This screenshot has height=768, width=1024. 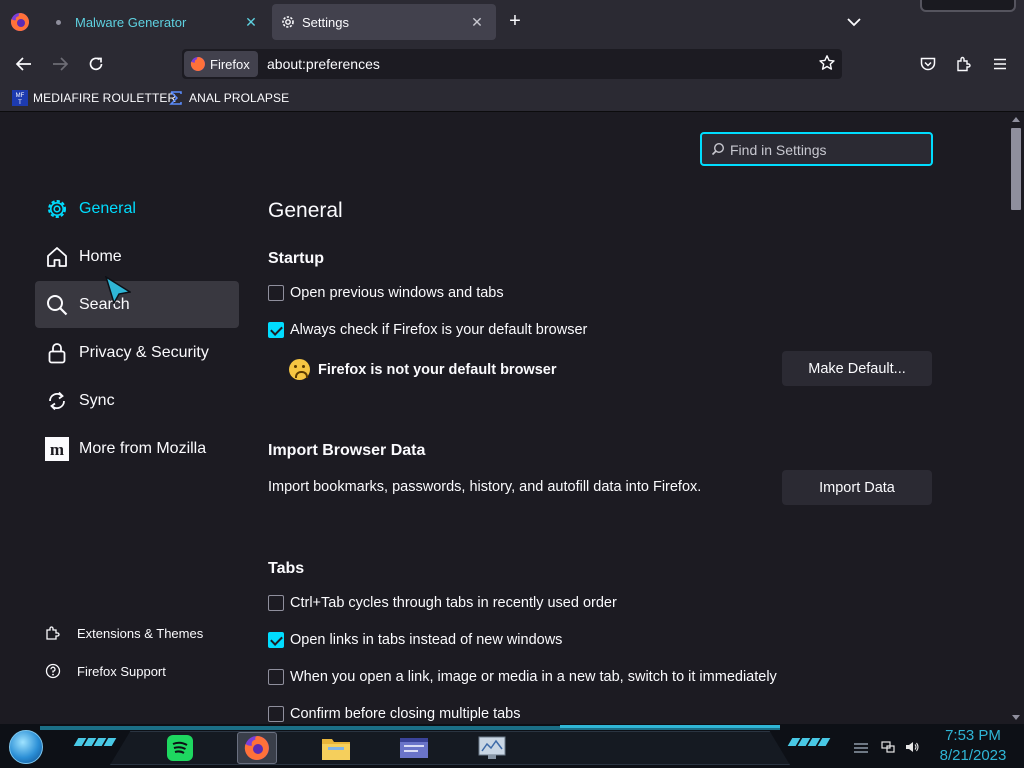 I want to click on category-search: Search, so click(x=137, y=304).